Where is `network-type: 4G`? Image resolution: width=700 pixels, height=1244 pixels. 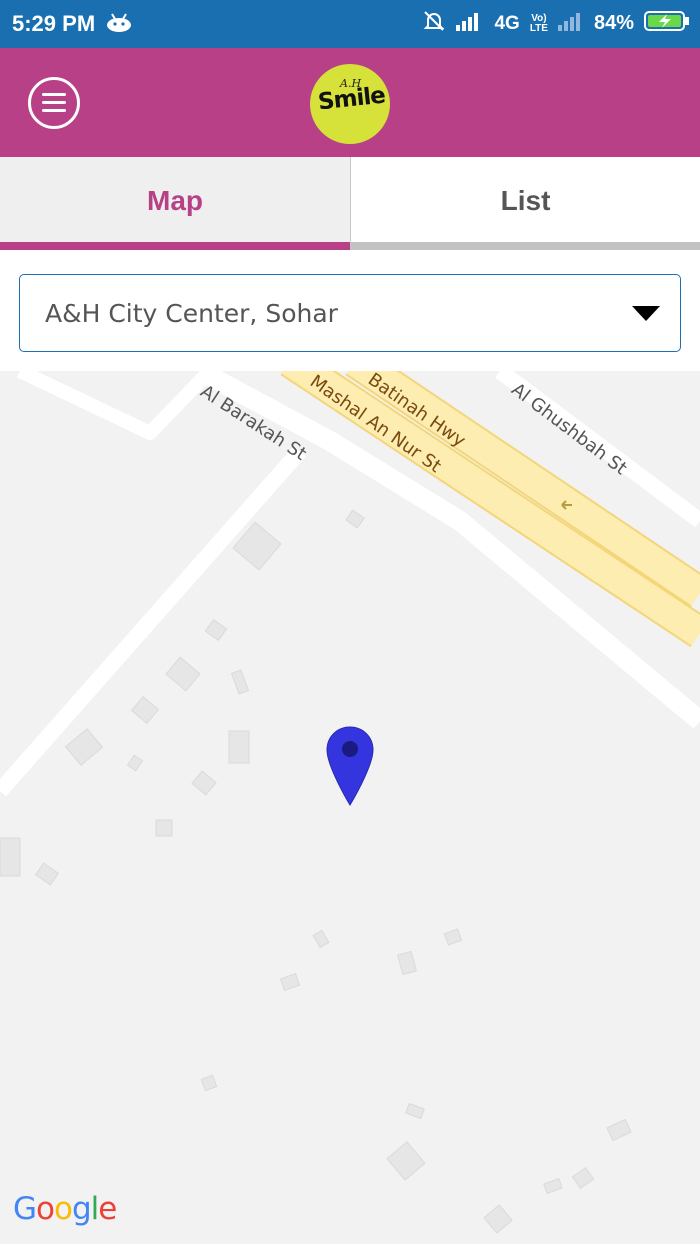
network-type: 4G is located at coordinates (507, 23).